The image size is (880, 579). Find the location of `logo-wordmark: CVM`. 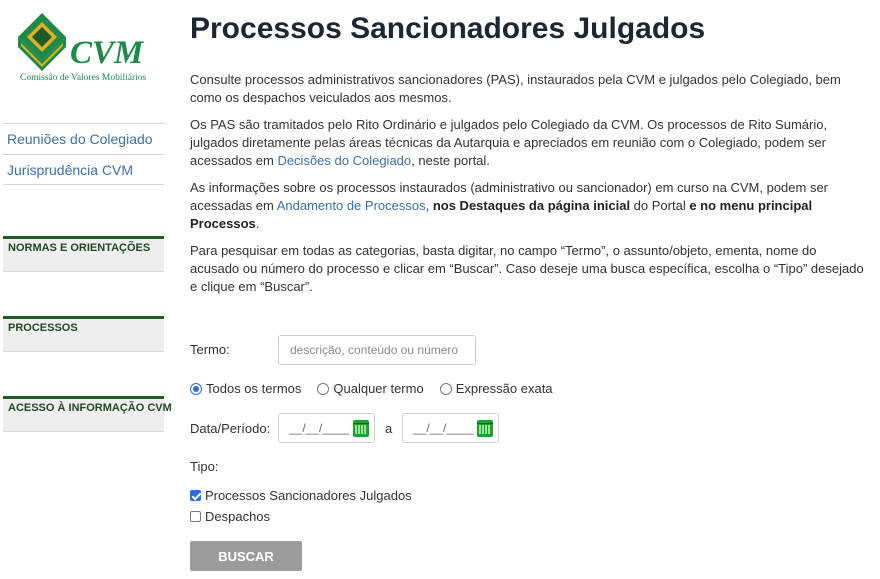

logo-wordmark: CVM is located at coordinates (107, 53).